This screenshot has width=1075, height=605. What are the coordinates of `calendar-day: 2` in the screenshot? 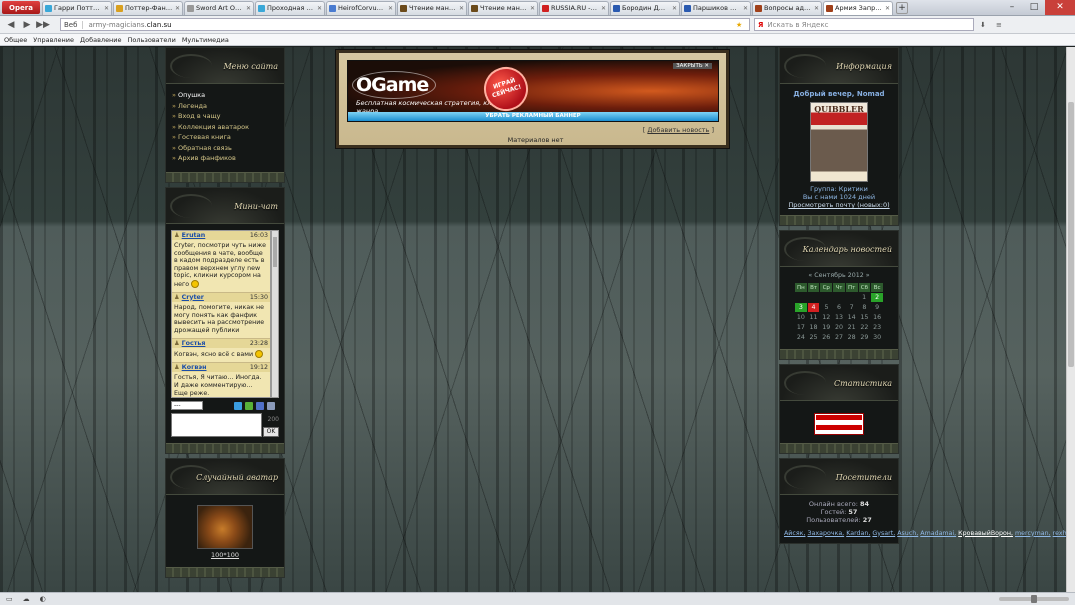 It's located at (877, 297).